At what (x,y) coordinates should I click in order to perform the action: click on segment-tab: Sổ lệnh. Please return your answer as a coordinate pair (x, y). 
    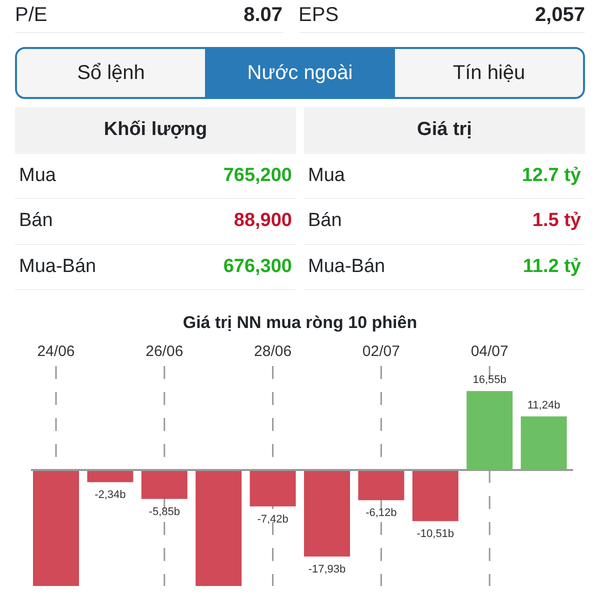
    Looking at the image, I should click on (111, 73).